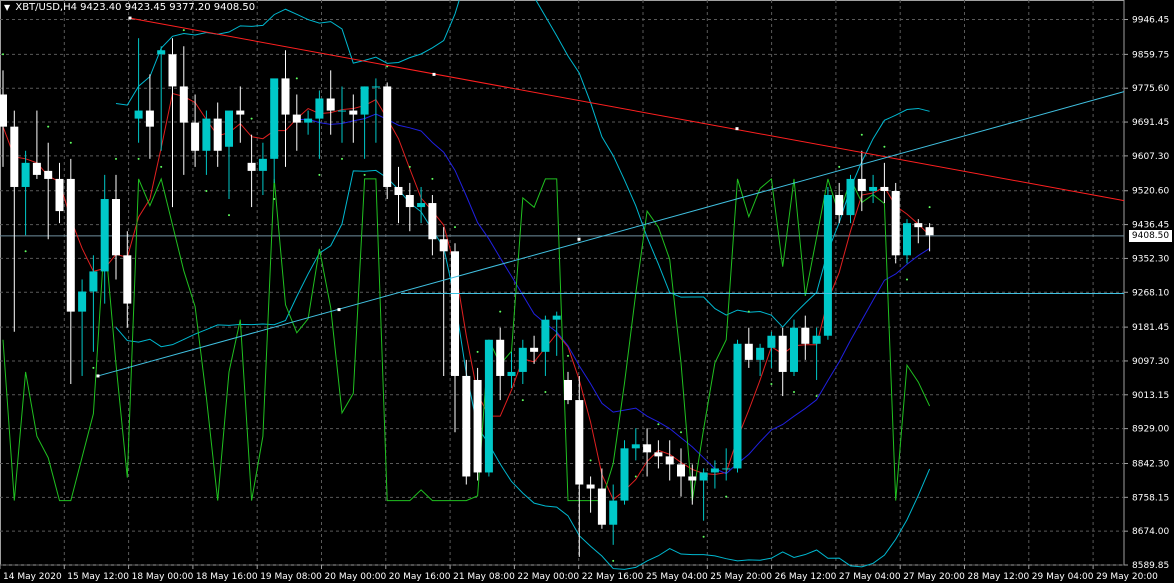  I want to click on x-tick-label: 20 May 16:00, so click(420, 577).